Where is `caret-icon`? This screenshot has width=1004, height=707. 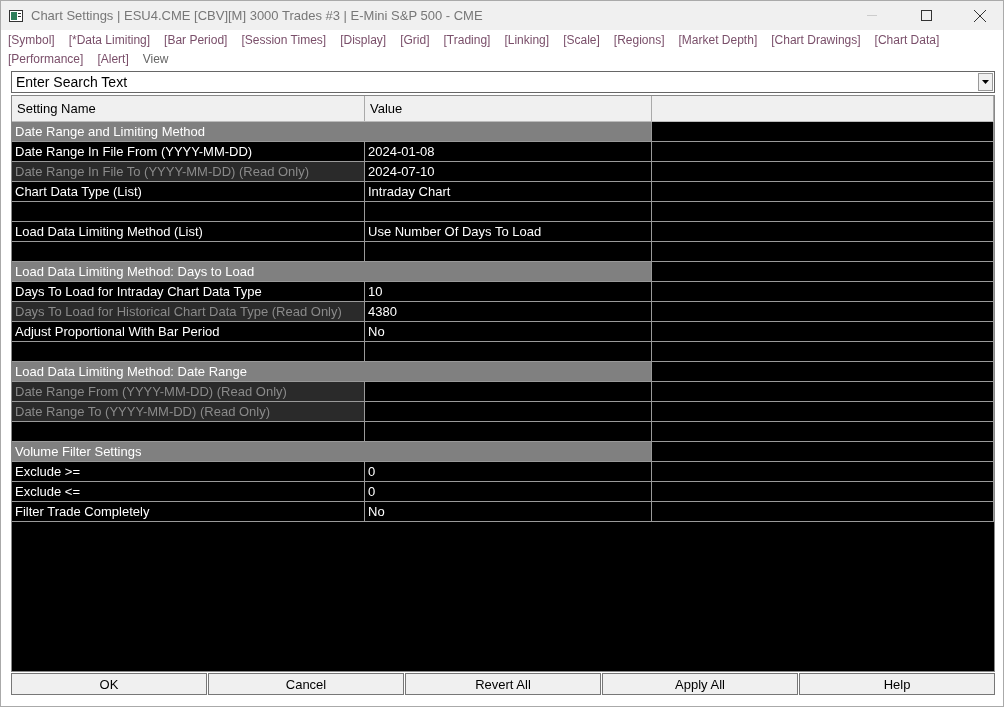
caret-icon is located at coordinates (985, 82).